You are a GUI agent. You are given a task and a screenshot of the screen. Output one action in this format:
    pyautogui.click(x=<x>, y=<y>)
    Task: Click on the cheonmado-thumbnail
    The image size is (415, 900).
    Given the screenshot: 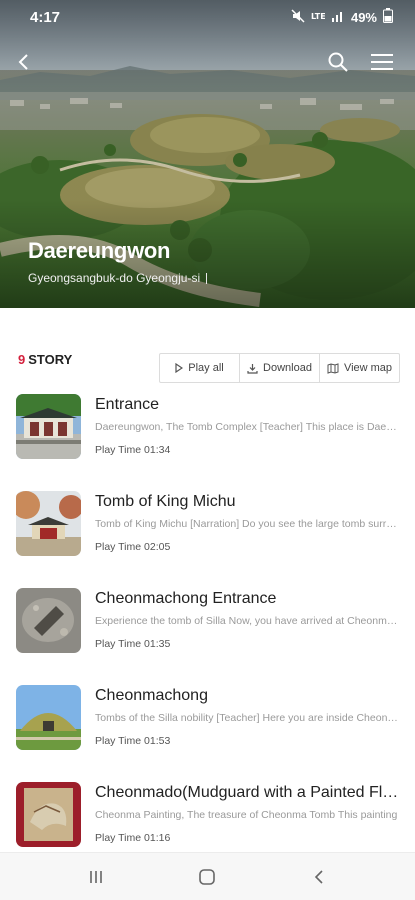 What is the action you would take?
    pyautogui.click(x=48, y=814)
    